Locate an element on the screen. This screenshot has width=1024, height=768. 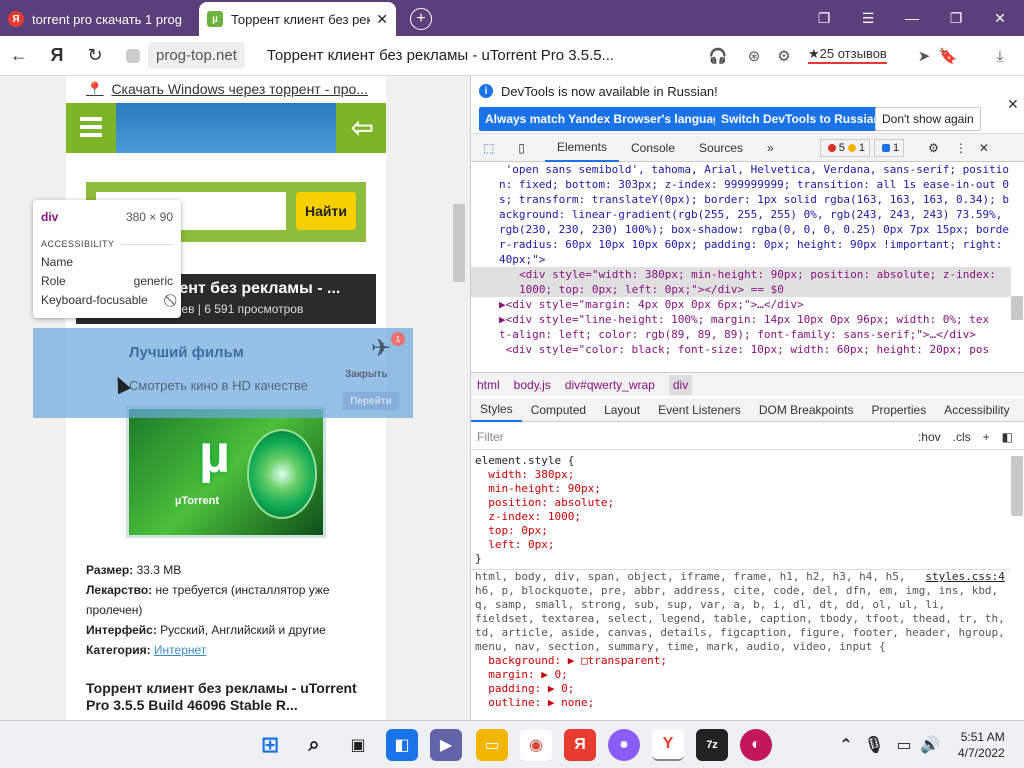
category-link: Интернет is located at coordinates (180, 650).